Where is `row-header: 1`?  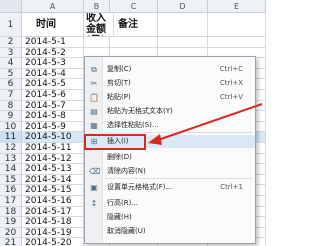 row-header: 1 is located at coordinates (11, 25).